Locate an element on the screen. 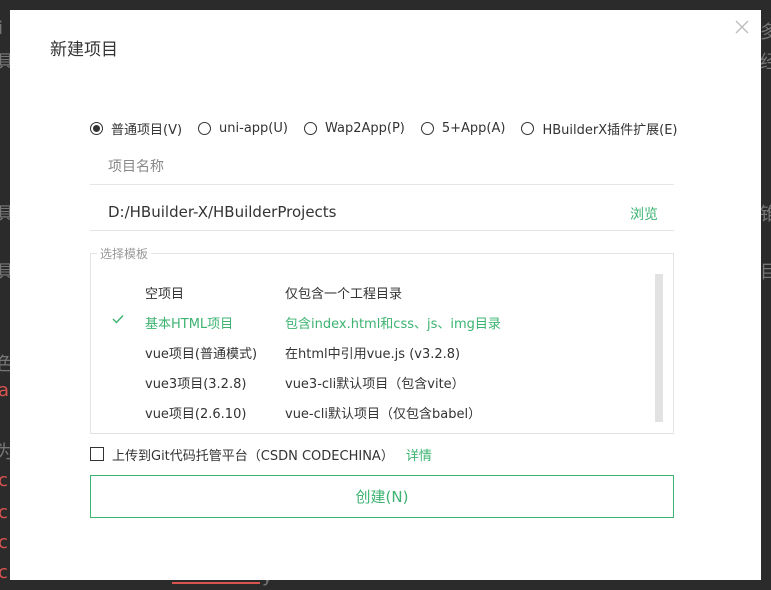 Image resolution: width=771 pixels, height=590 pixels. radio-uni-app: uni-app(U) is located at coordinates (243, 128).